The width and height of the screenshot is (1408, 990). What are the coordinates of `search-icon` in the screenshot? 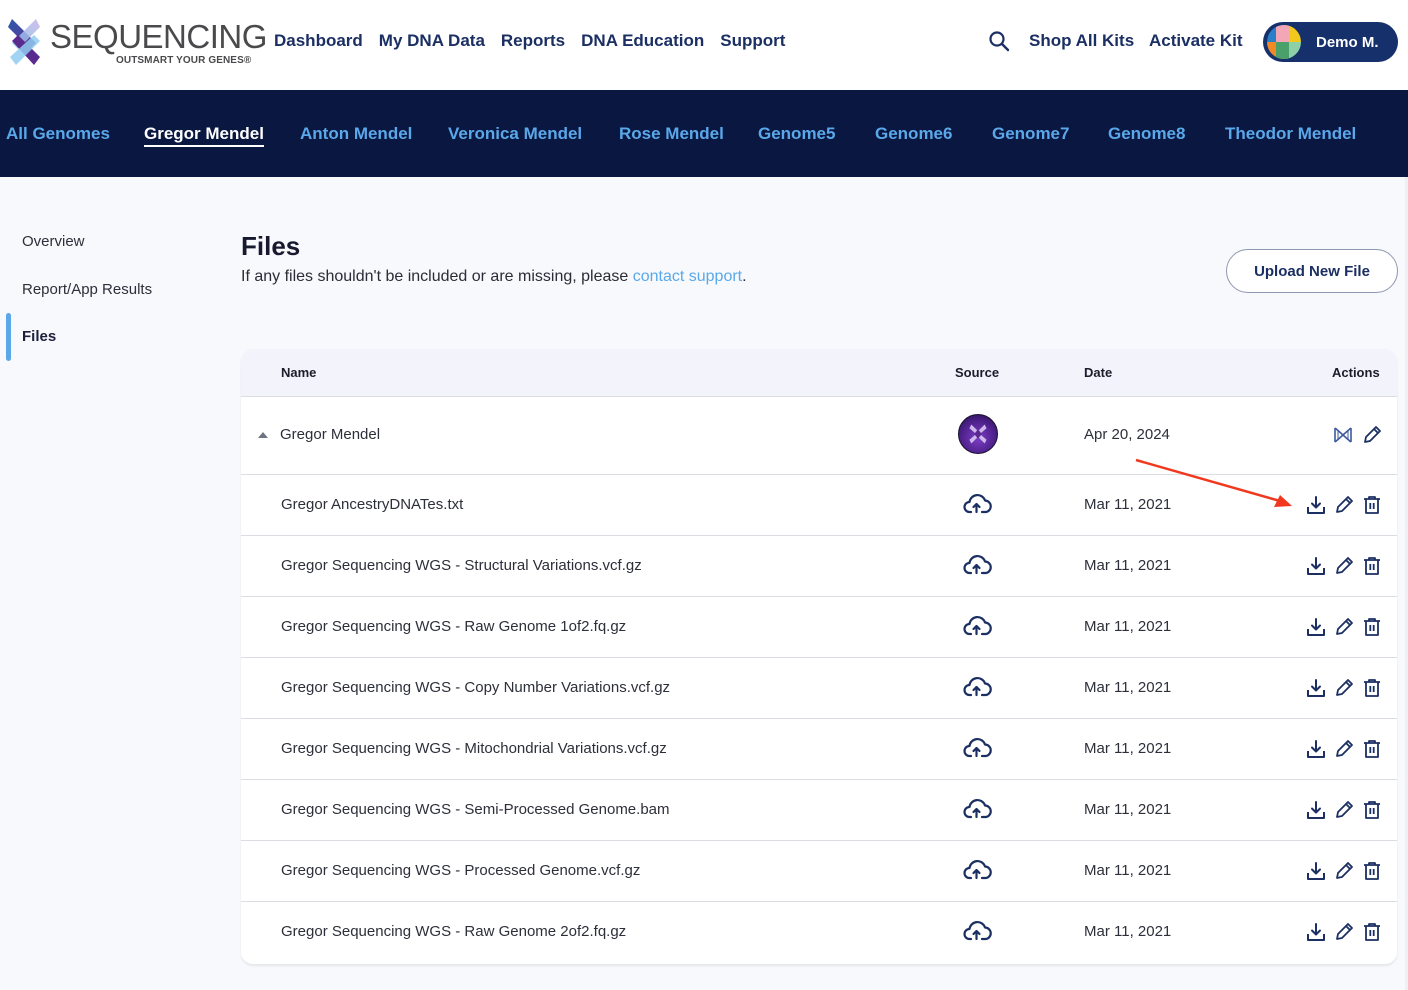 It's located at (999, 41).